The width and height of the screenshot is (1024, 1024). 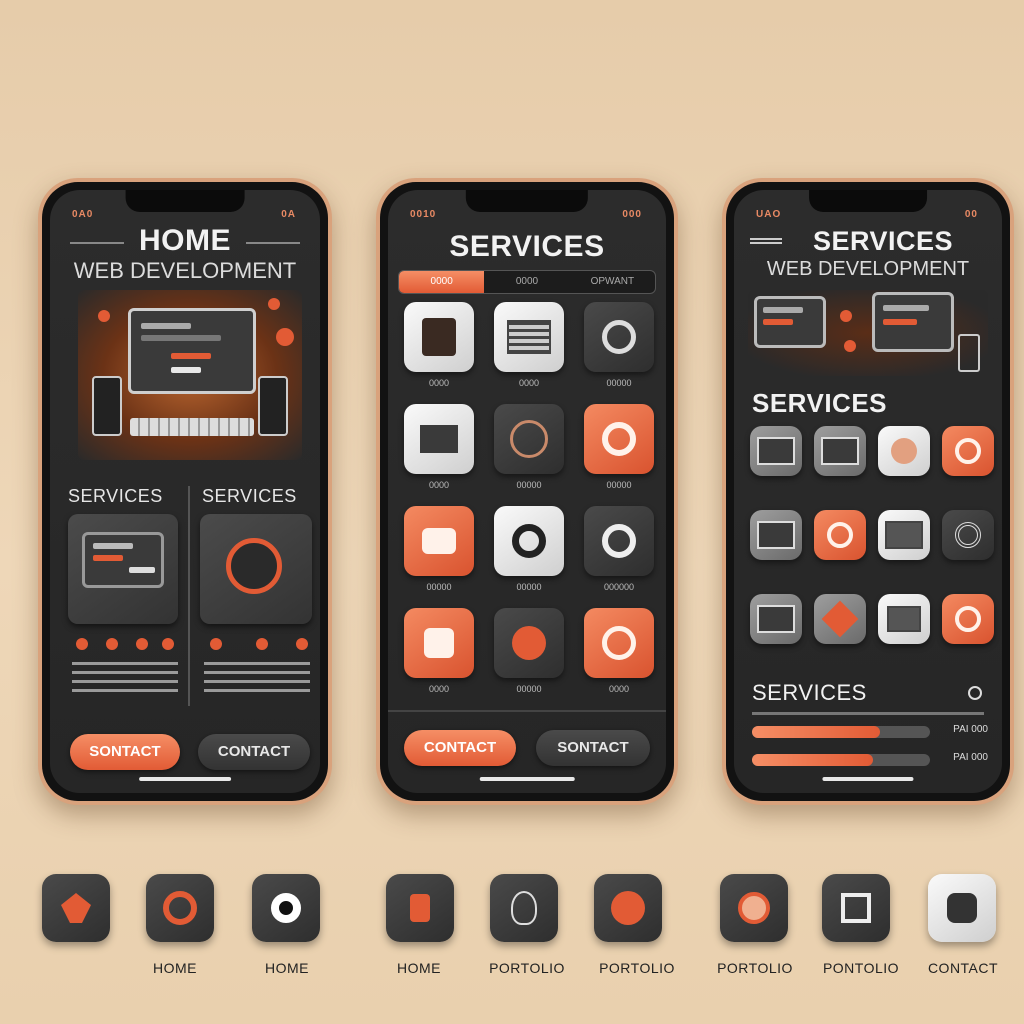 What do you see at coordinates (423, 214) in the screenshot?
I see `status-bar-left: 0010` at bounding box center [423, 214].